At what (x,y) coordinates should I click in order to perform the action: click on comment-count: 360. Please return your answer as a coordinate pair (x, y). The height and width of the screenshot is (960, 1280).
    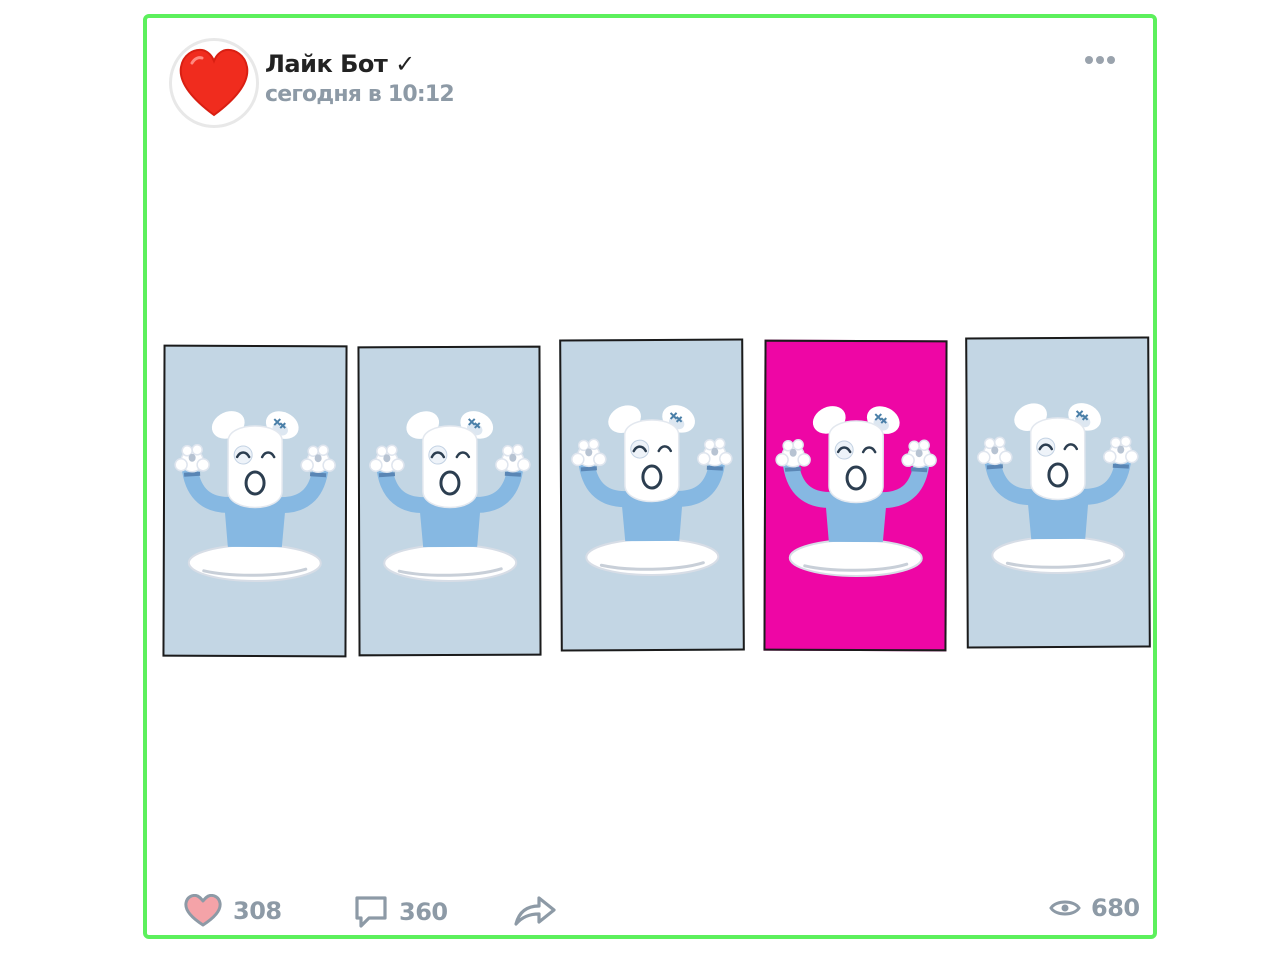
    Looking at the image, I should click on (423, 912).